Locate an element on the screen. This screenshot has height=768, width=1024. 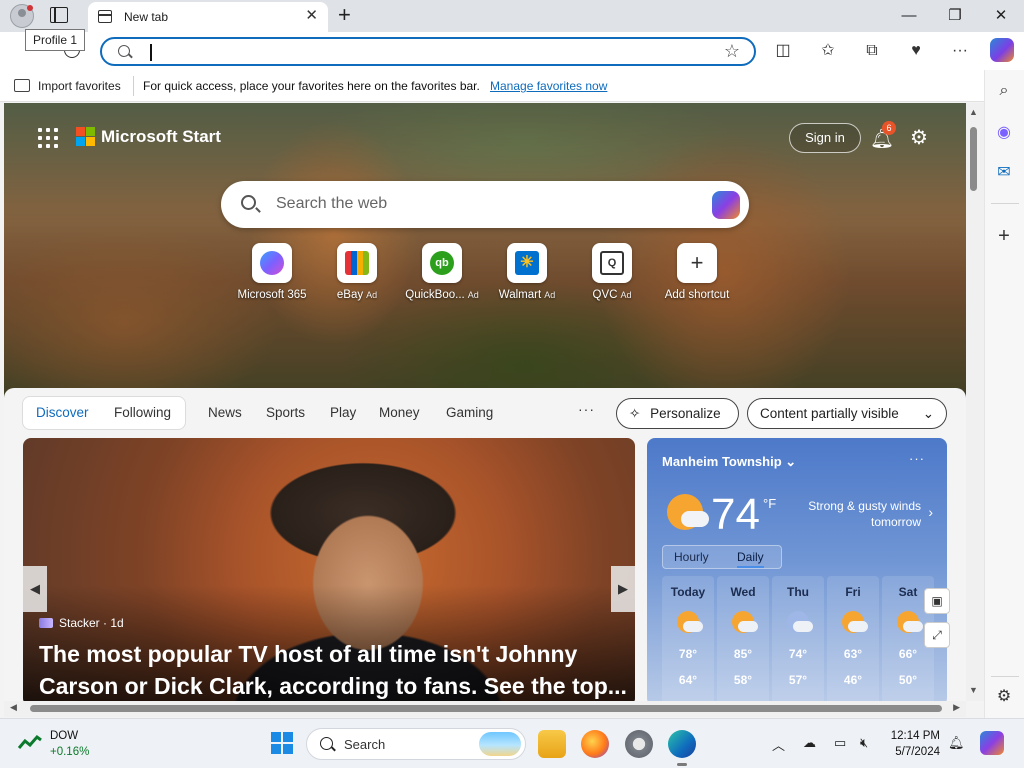
web-search-box: Search the web is located at coordinates (485, 204).